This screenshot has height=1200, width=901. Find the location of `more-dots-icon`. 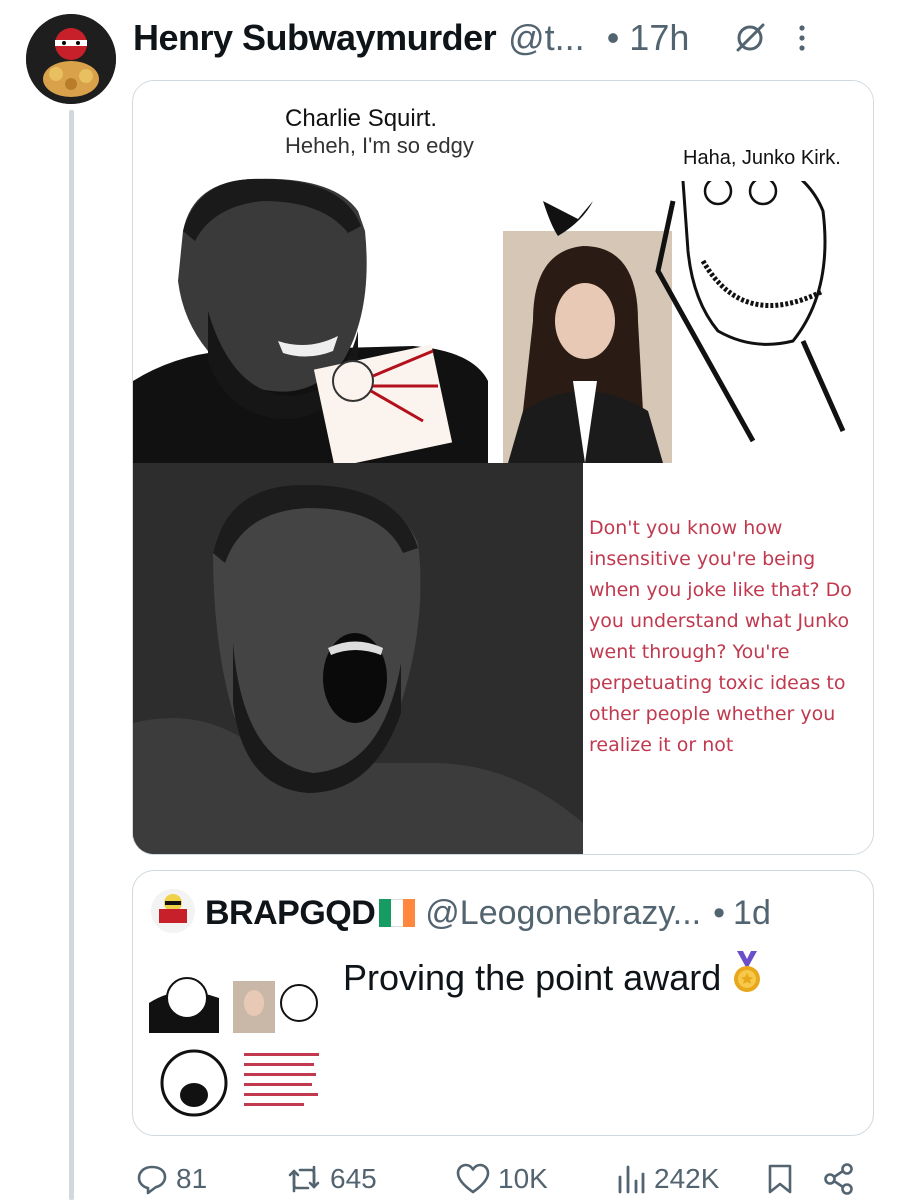

more-dots-icon is located at coordinates (802, 38).